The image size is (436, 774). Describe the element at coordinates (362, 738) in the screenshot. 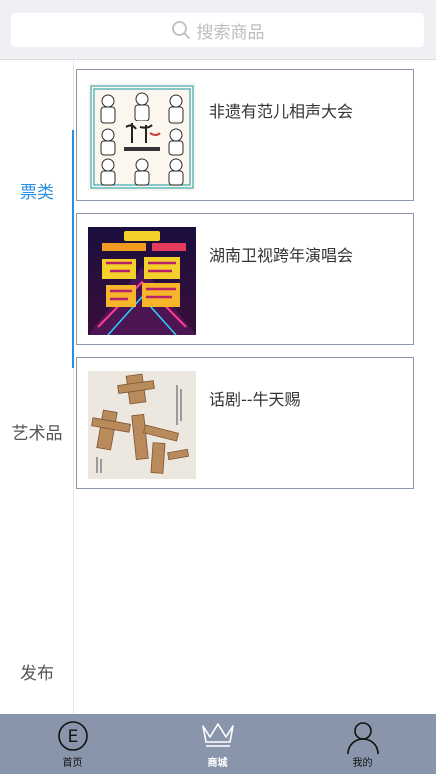

I see `user-icon` at that location.